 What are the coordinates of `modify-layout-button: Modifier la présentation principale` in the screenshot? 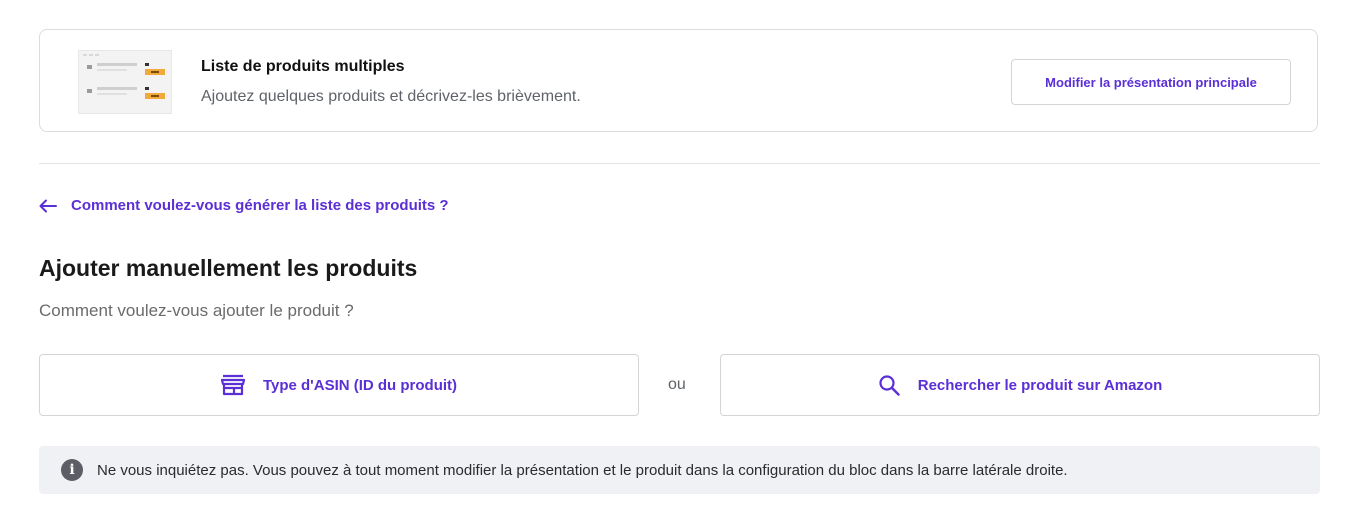 It's located at (1151, 82).